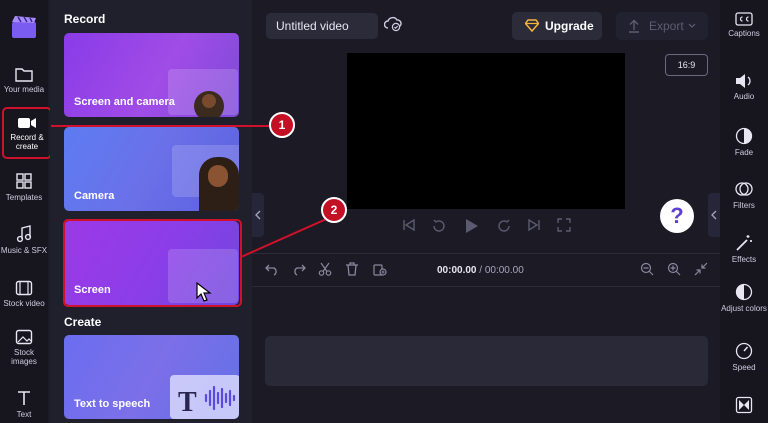 The image size is (768, 423). What do you see at coordinates (504, 226) in the screenshot?
I see `forward-5-icon` at bounding box center [504, 226].